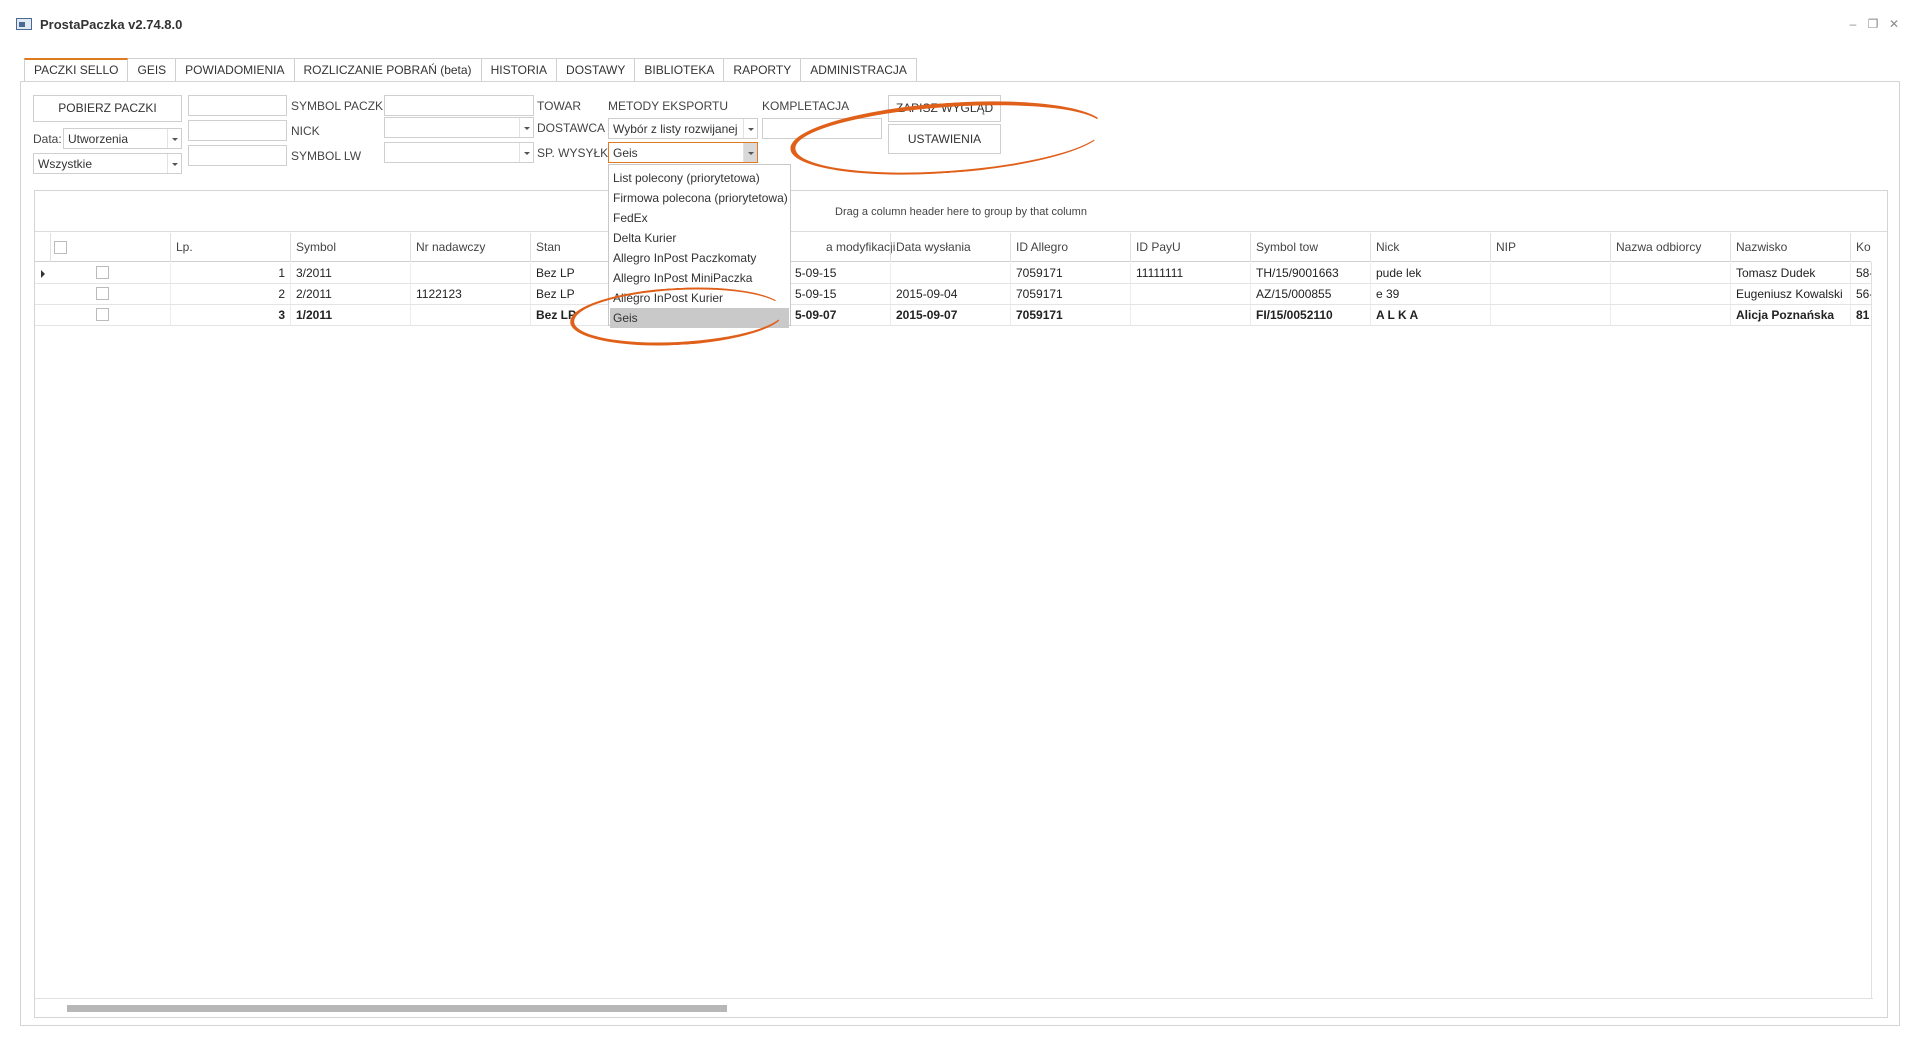 The height and width of the screenshot is (1048, 1920). What do you see at coordinates (960, 25) in the screenshot?
I see `title-bar: ProstaPaczka v2.74.8.0 – ❐ ✕` at bounding box center [960, 25].